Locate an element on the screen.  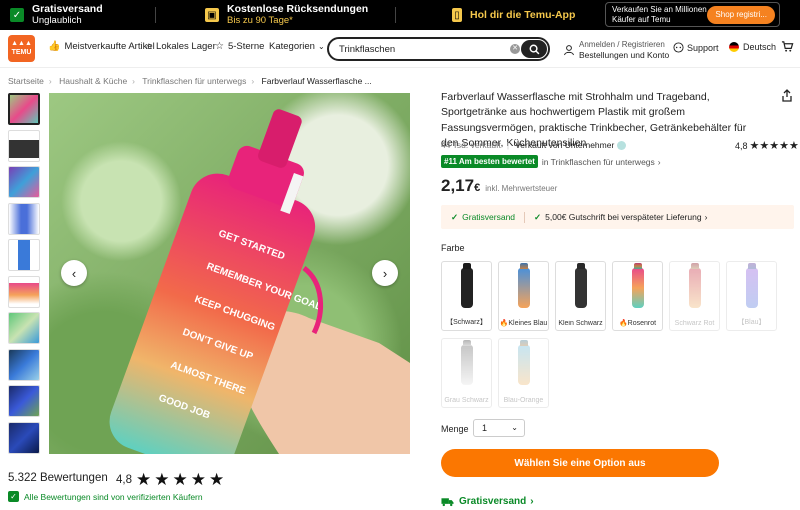
swatch-schwarz-rot: Schwarz Rot is located at coordinates (694, 296).